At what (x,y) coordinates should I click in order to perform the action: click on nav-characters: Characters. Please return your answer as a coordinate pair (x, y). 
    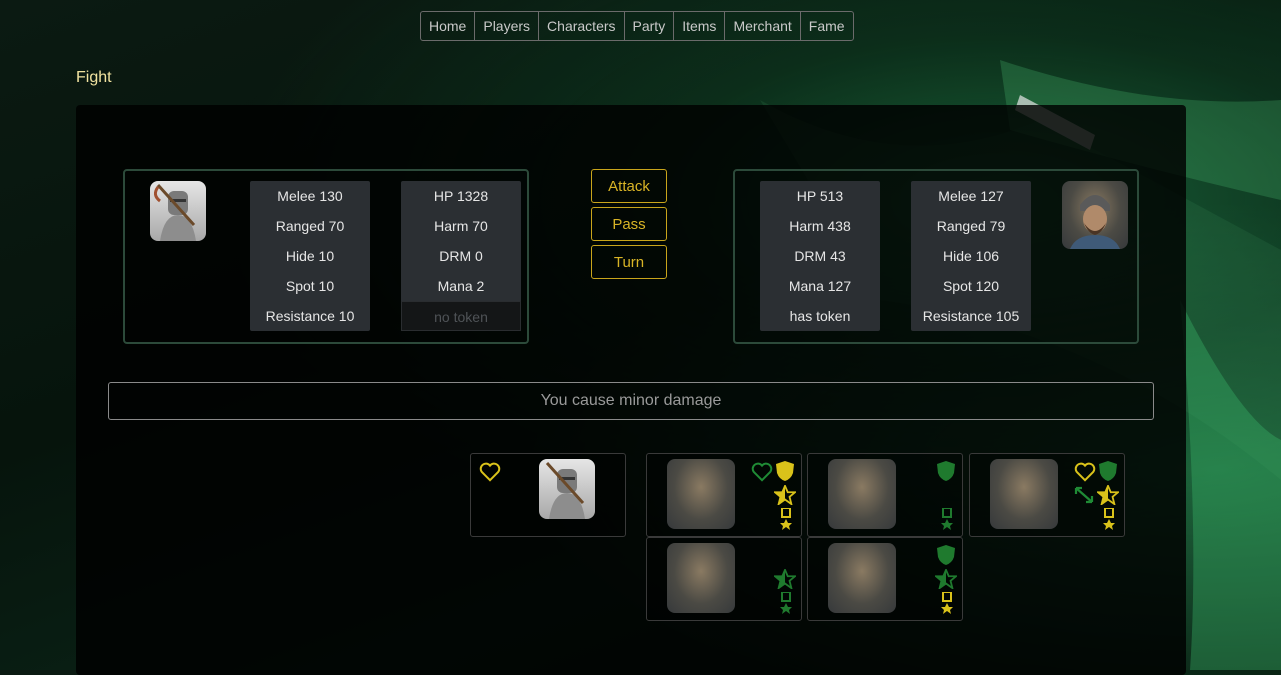
    Looking at the image, I should click on (582, 26).